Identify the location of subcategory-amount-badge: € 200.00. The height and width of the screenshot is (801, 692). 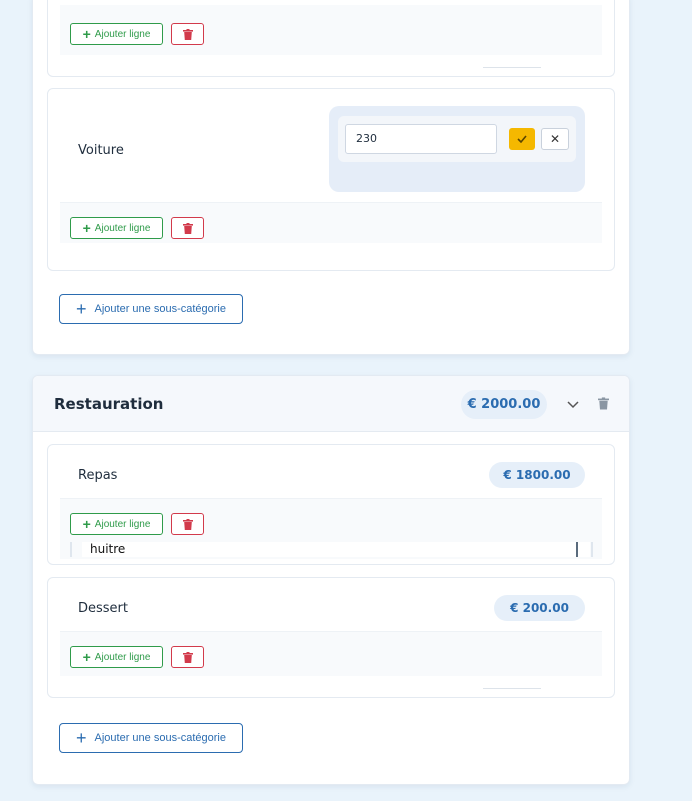
(539, 608).